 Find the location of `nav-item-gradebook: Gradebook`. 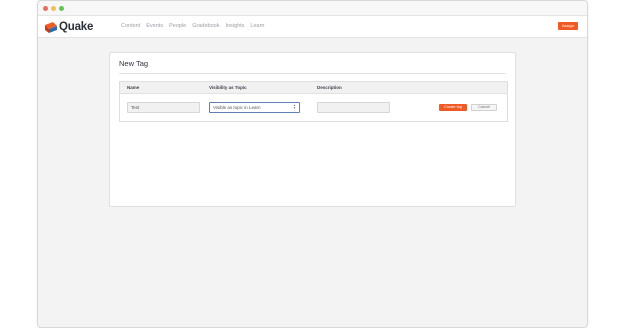

nav-item-gradebook: Gradebook is located at coordinates (205, 26).